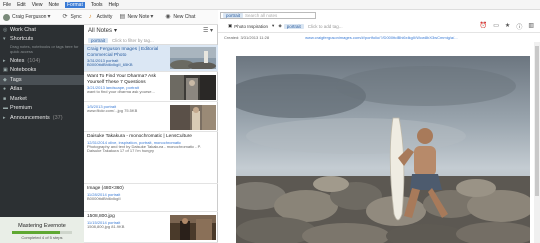 The height and width of the screenshot is (243, 540). I want to click on note-snippet: B0000ttdBhi6xIkgII, so click(104, 198).